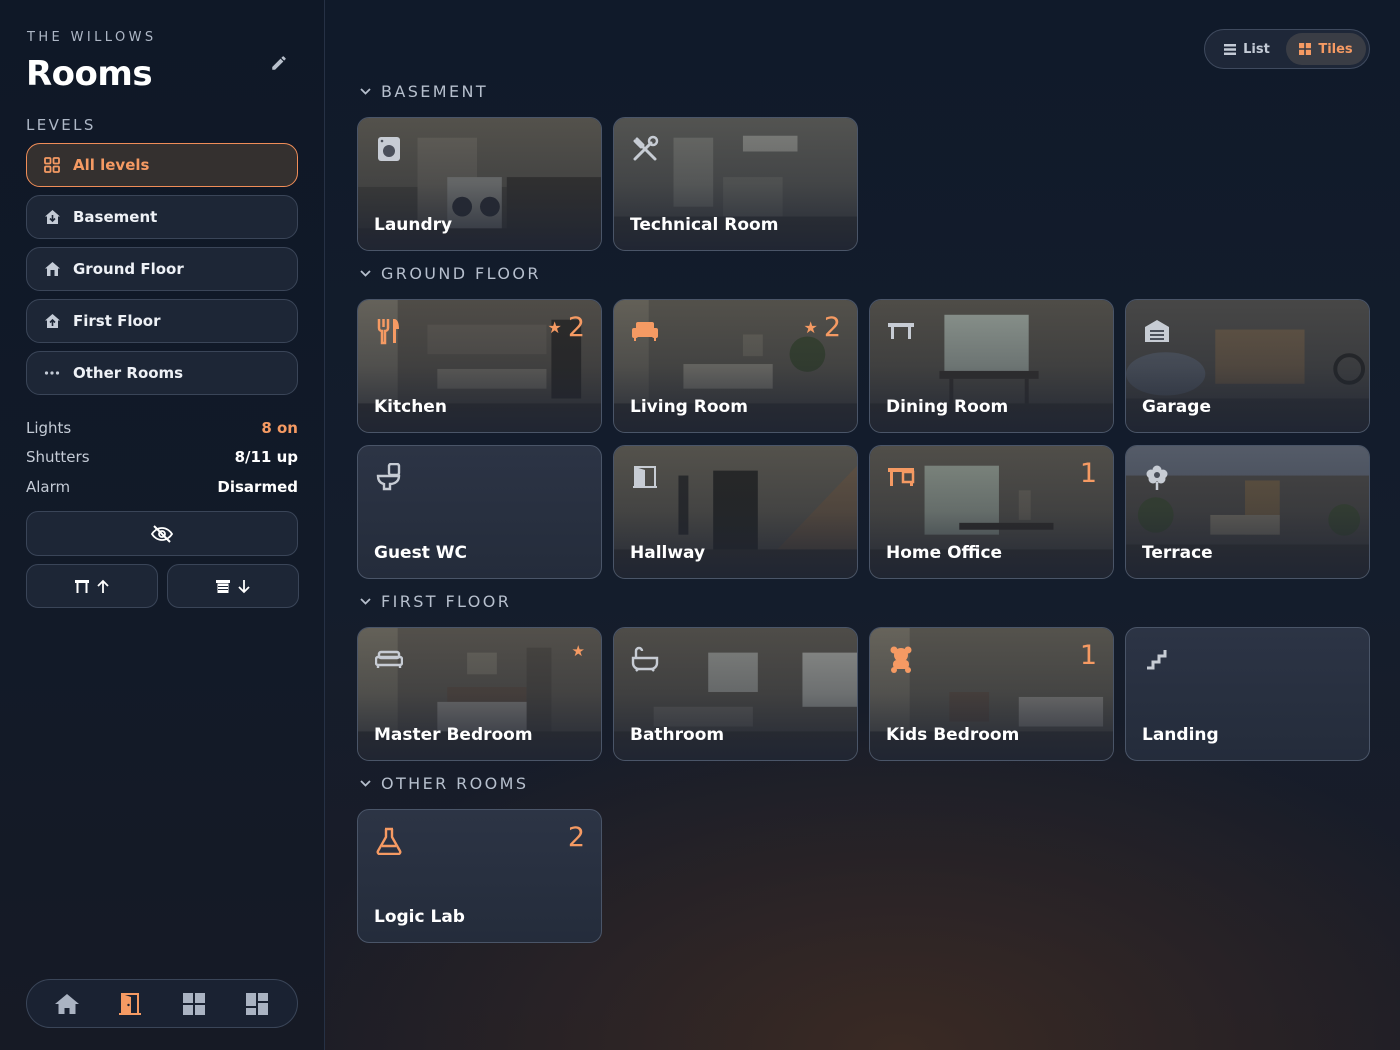 This screenshot has height=1050, width=1400. I want to click on active-count: 2, so click(576, 837).